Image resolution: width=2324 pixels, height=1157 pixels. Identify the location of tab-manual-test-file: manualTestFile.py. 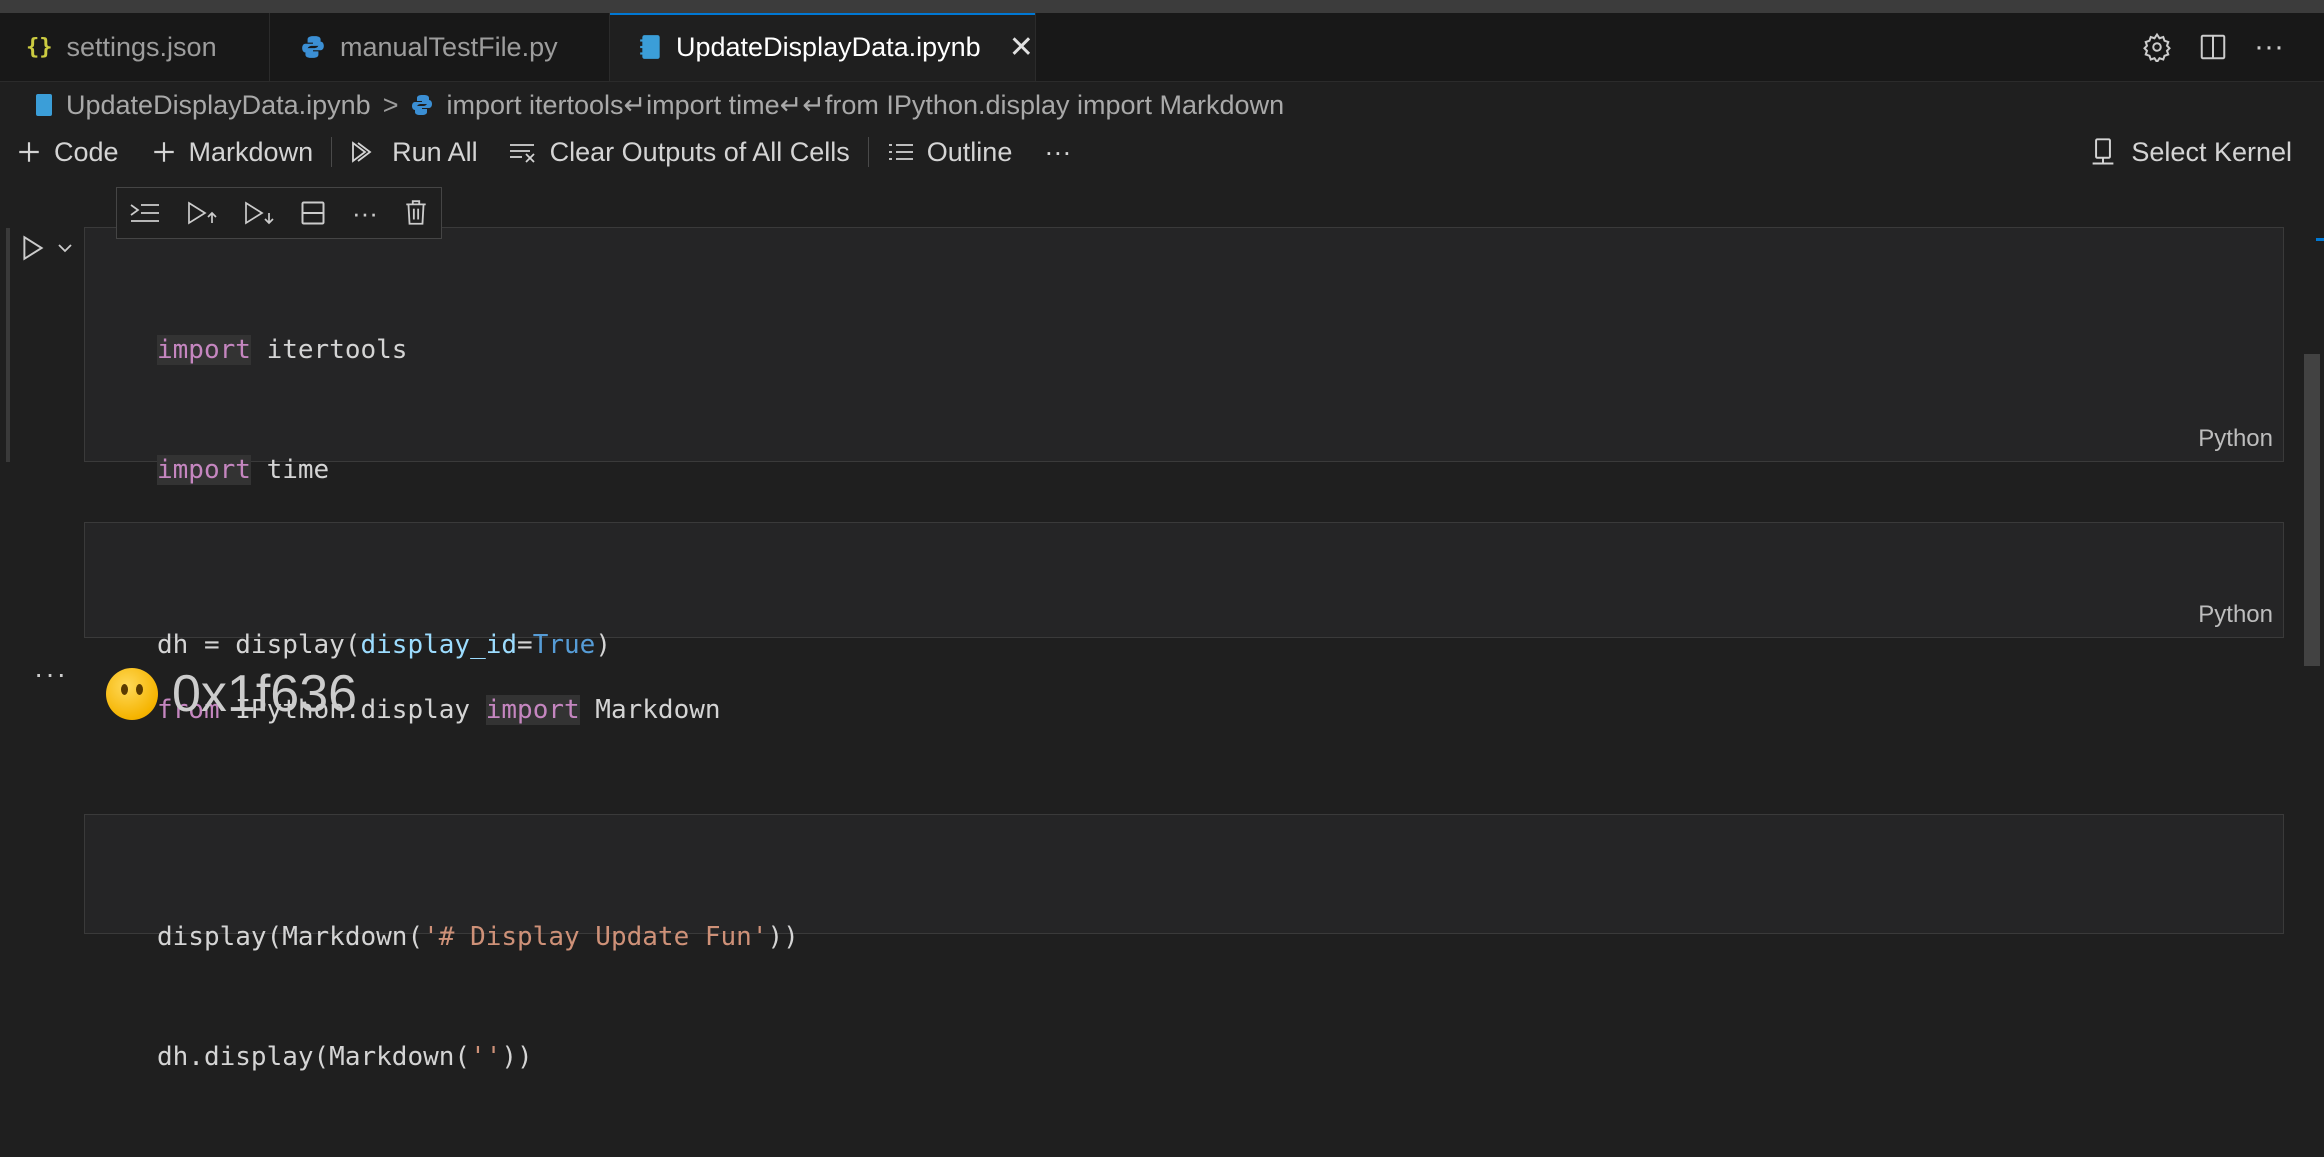
(440, 47).